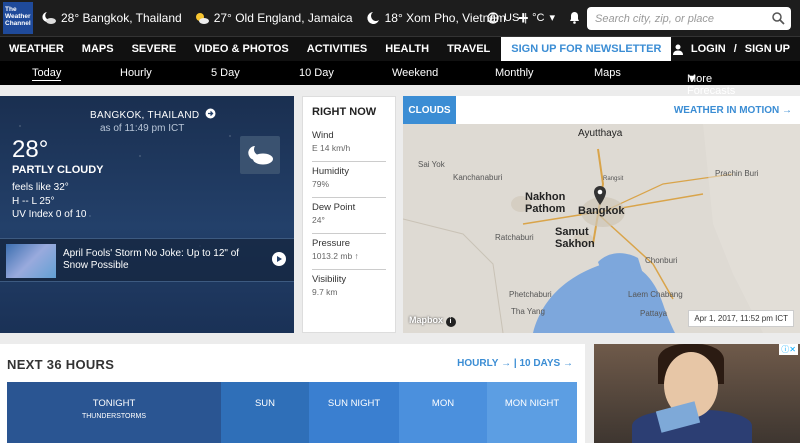 The image size is (800, 443). Describe the element at coordinates (407, 49) in the screenshot. I see `nav-health: HEALTH` at that location.